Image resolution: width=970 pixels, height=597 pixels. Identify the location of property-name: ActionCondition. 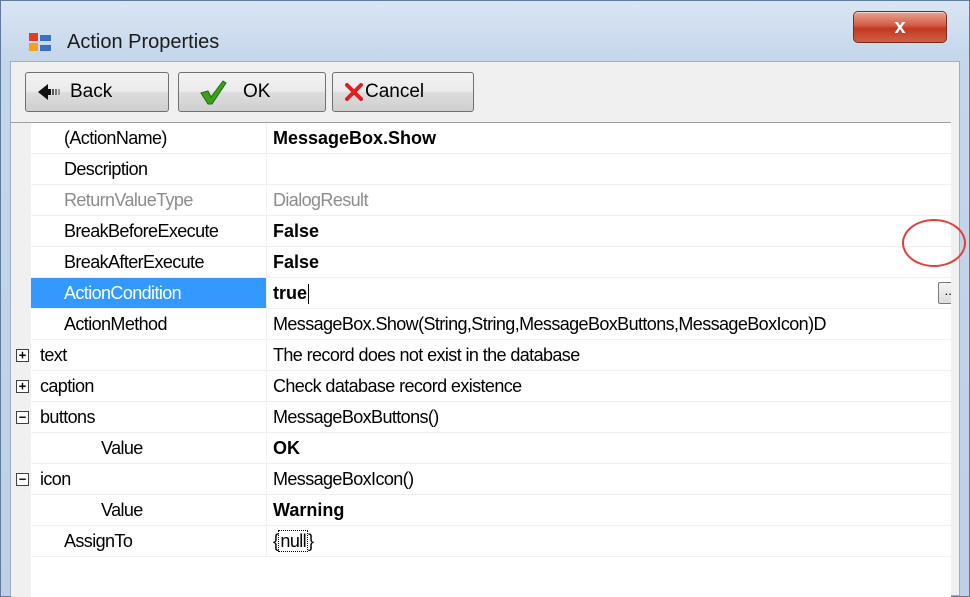
(149, 293).